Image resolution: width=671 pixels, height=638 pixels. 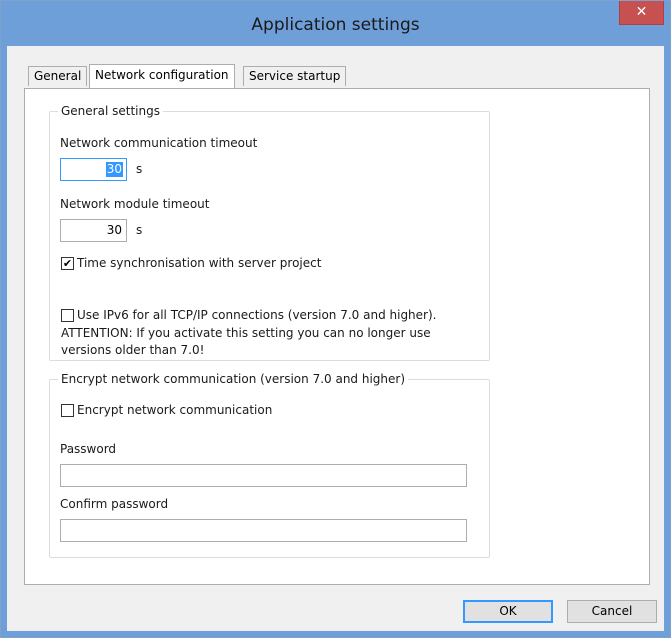 I want to click on window-frame-right, so click(x=667, y=341).